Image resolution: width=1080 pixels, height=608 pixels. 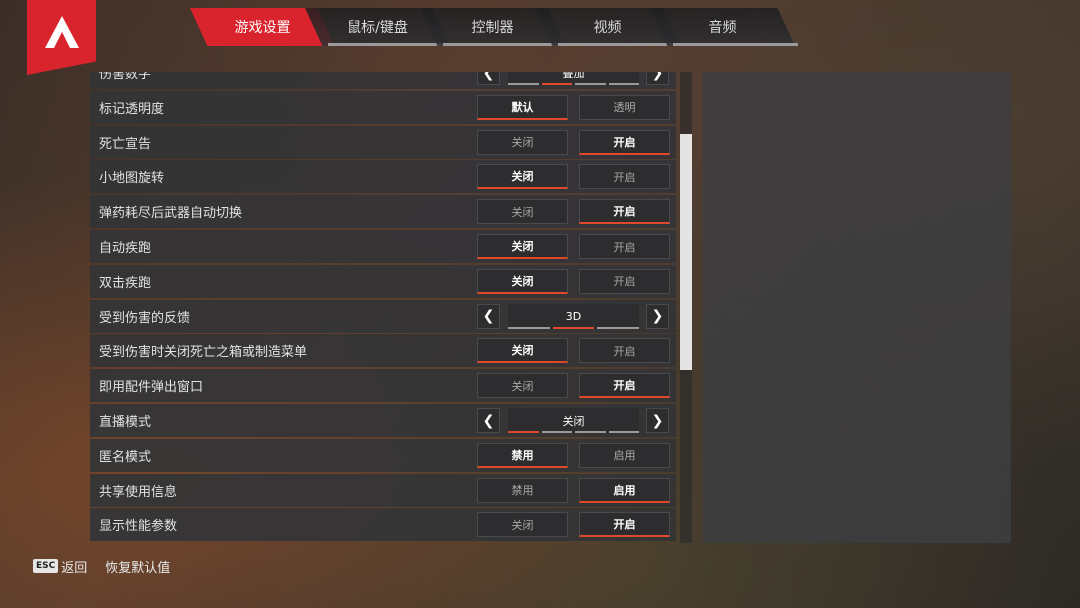 I want to click on setting-row: 即用配件弹出窗口 关闭 开启, so click(x=383, y=386).